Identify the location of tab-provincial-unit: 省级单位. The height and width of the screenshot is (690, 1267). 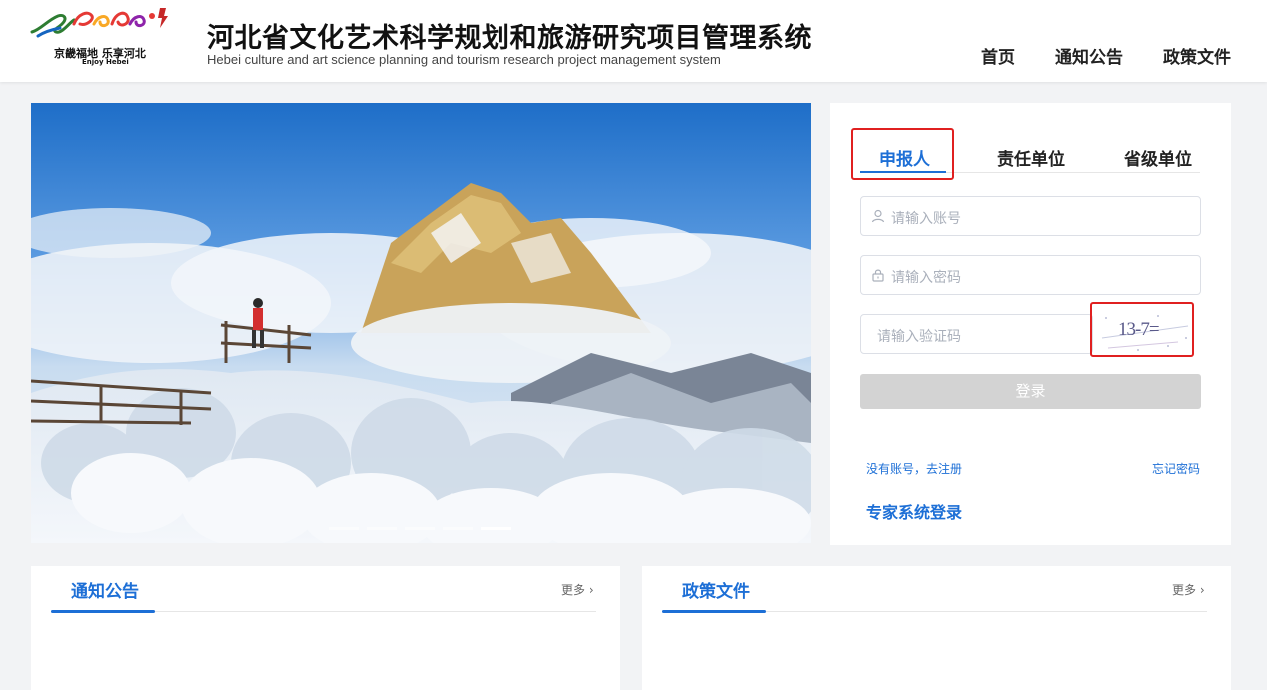
(1158, 157).